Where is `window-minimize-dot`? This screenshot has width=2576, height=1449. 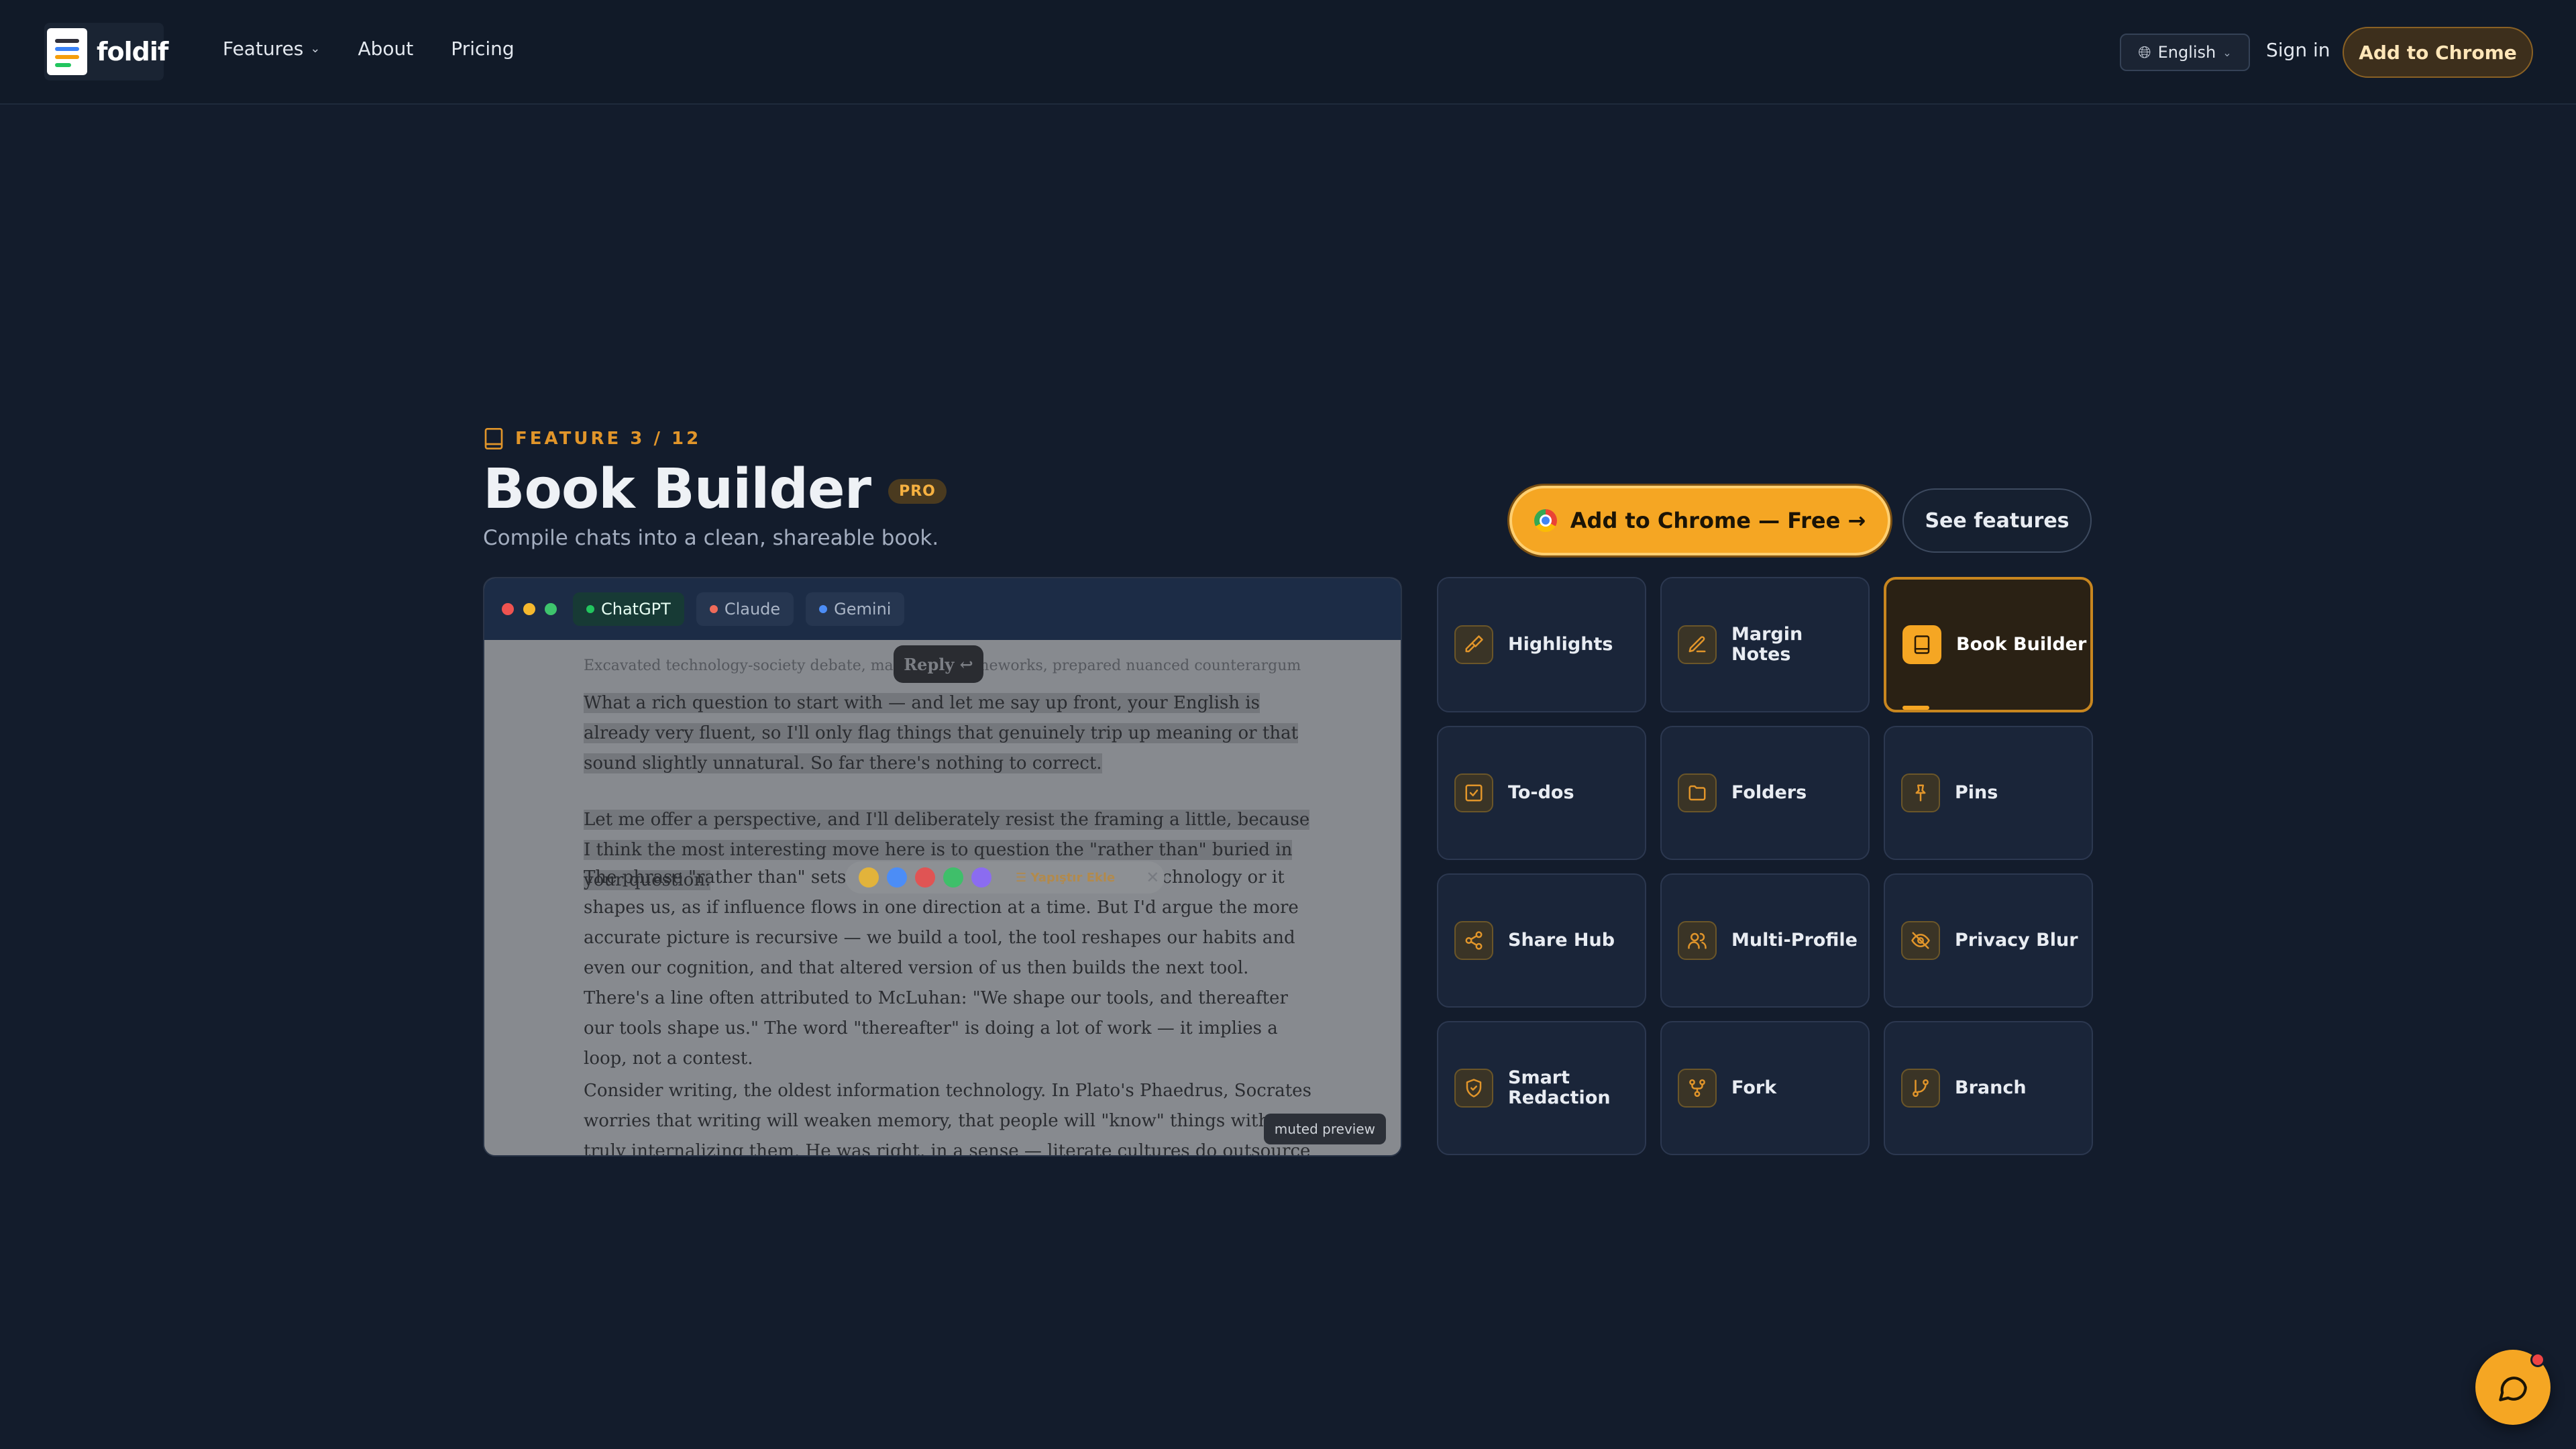
window-minimize-dot is located at coordinates (529, 609).